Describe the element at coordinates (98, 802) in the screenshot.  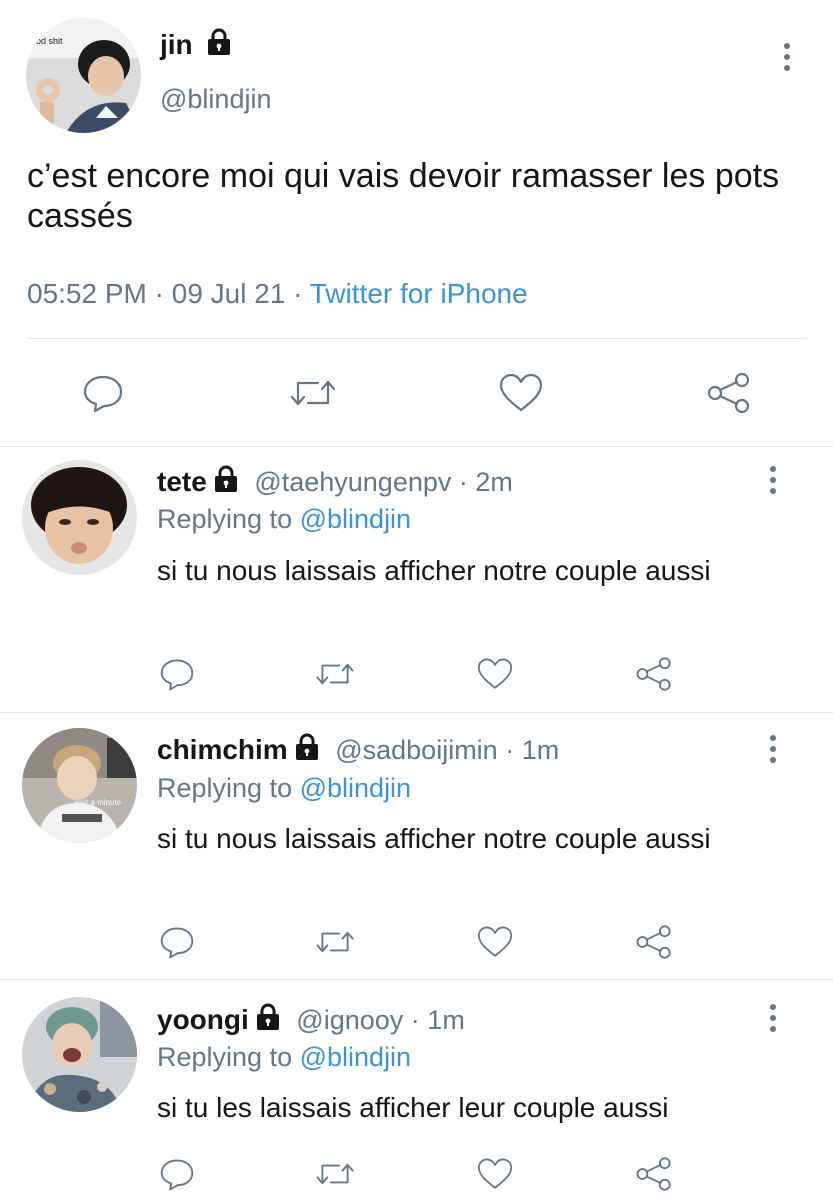
I see `avatar-caption: wait a minute` at that location.